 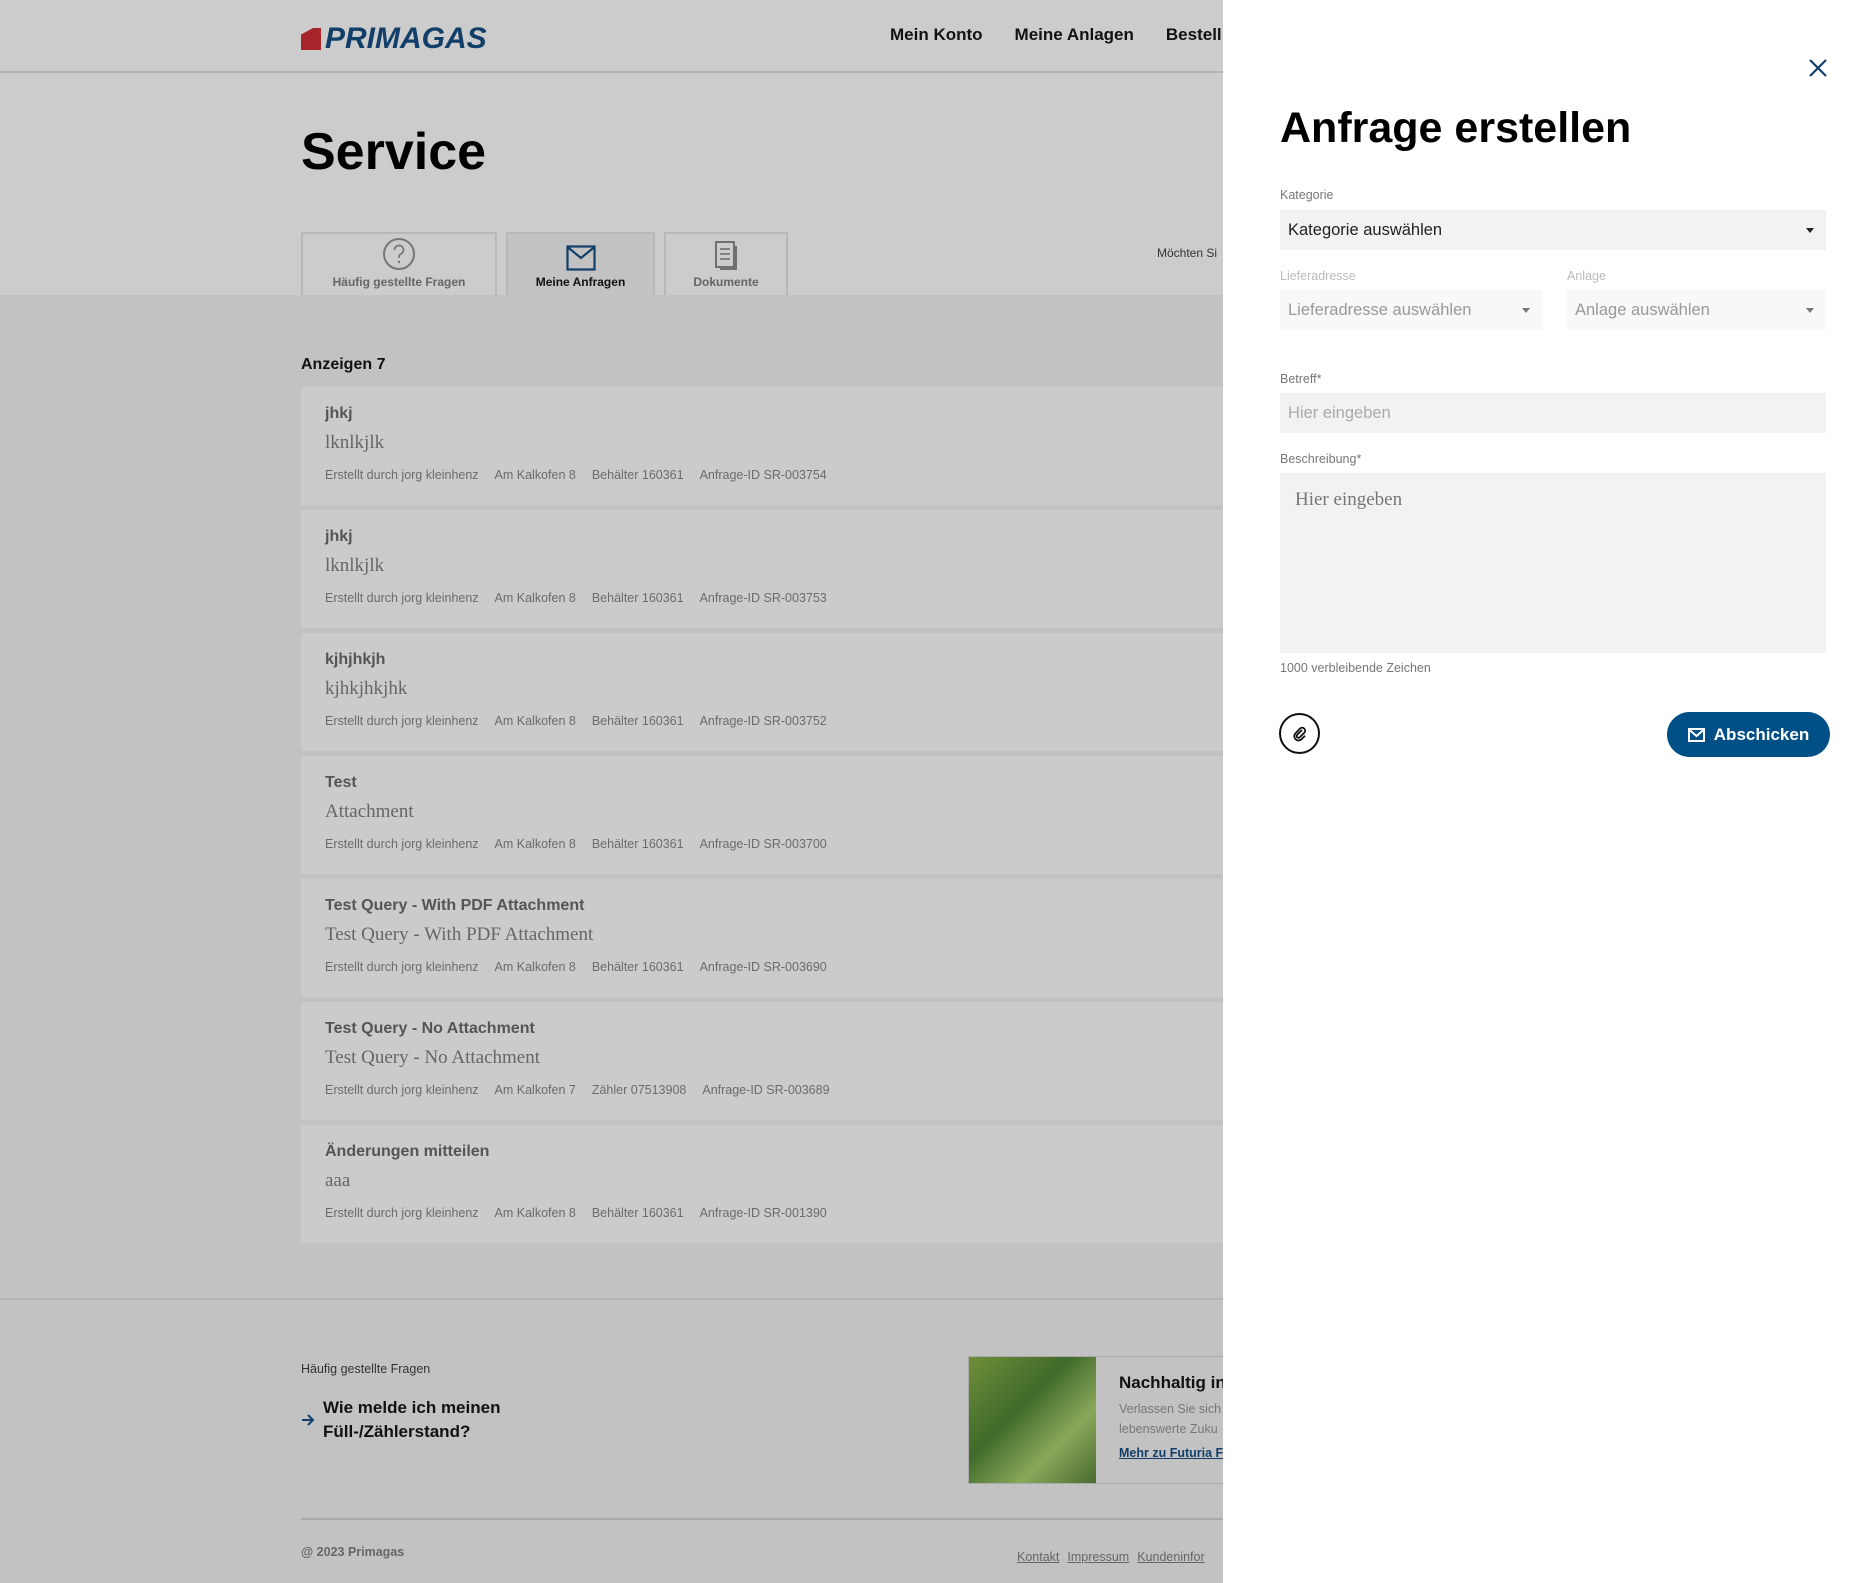 What do you see at coordinates (412, 1407) in the screenshot?
I see `faq-link-line1: Wie melde ich meinen` at bounding box center [412, 1407].